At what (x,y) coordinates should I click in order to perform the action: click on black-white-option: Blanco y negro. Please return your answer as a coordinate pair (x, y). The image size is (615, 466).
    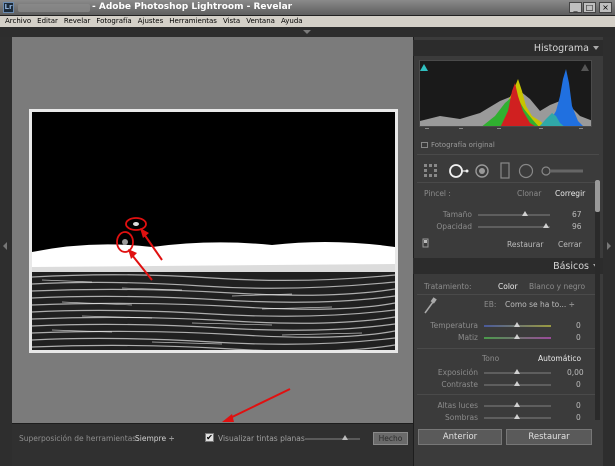
    Looking at the image, I should click on (557, 286).